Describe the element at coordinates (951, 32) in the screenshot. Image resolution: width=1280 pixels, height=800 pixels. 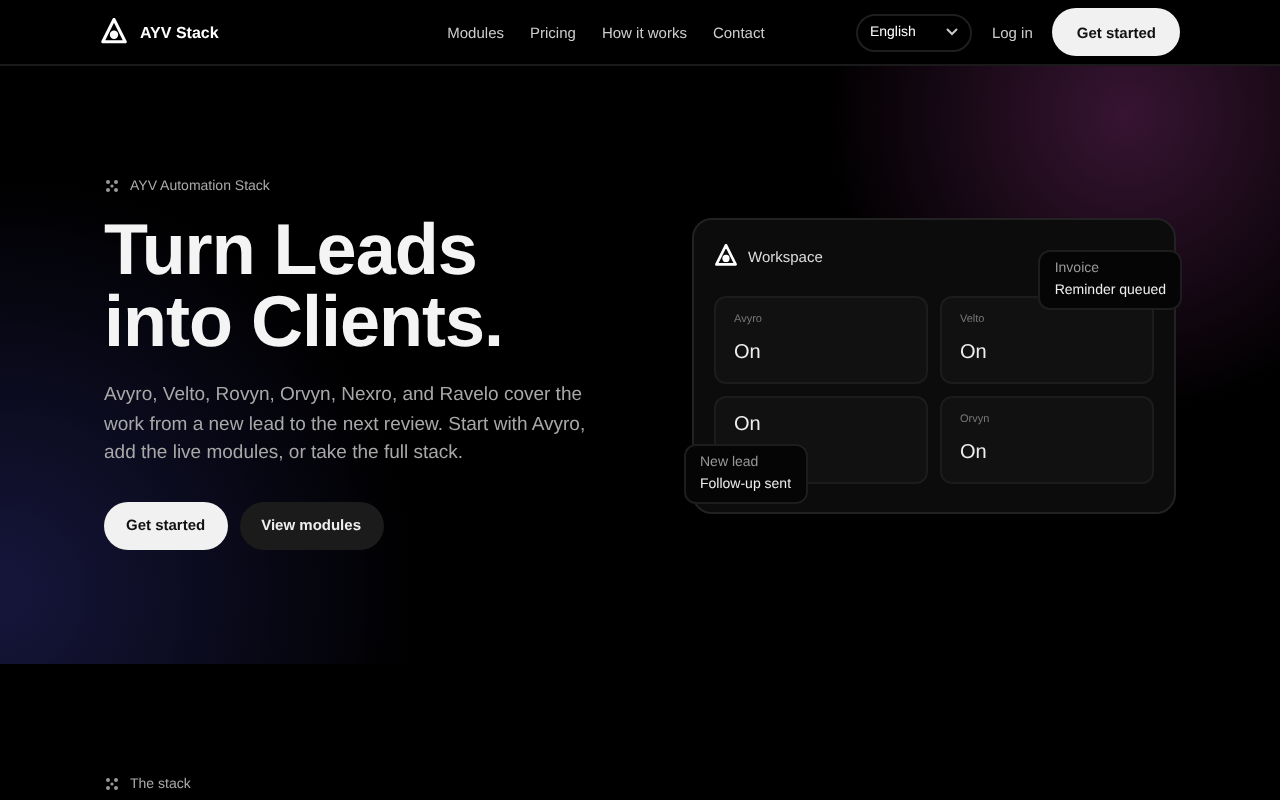
I see `chevron-down-icon` at that location.